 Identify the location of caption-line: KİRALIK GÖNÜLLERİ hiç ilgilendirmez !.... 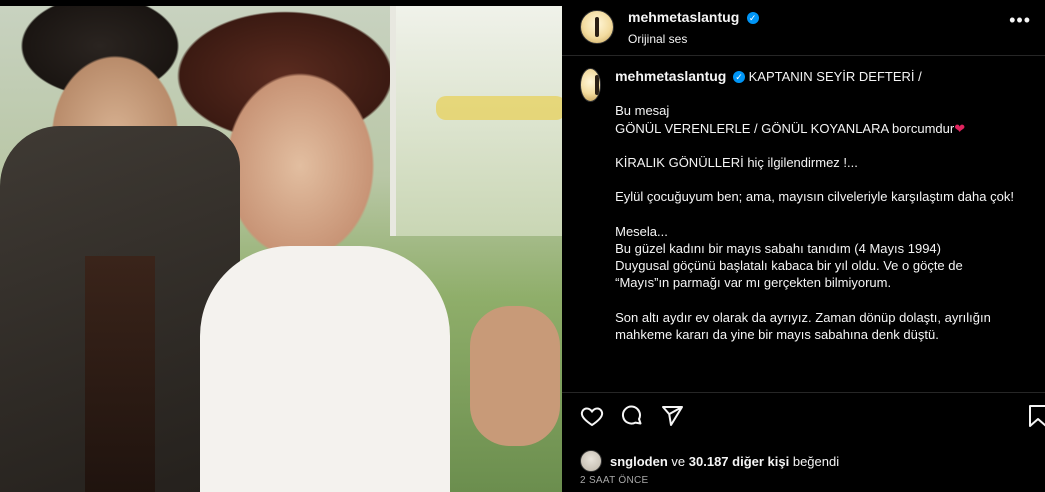
(736, 162).